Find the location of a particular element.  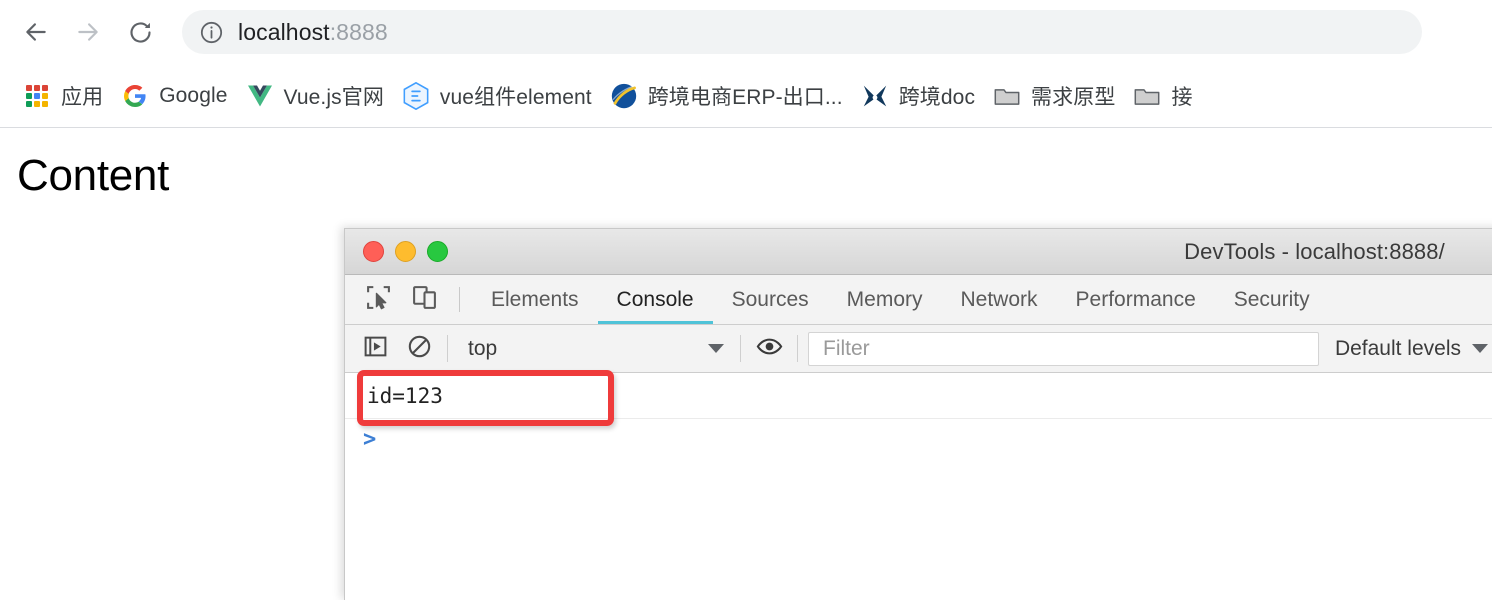

console-input-prompt: > is located at coordinates (918, 439).